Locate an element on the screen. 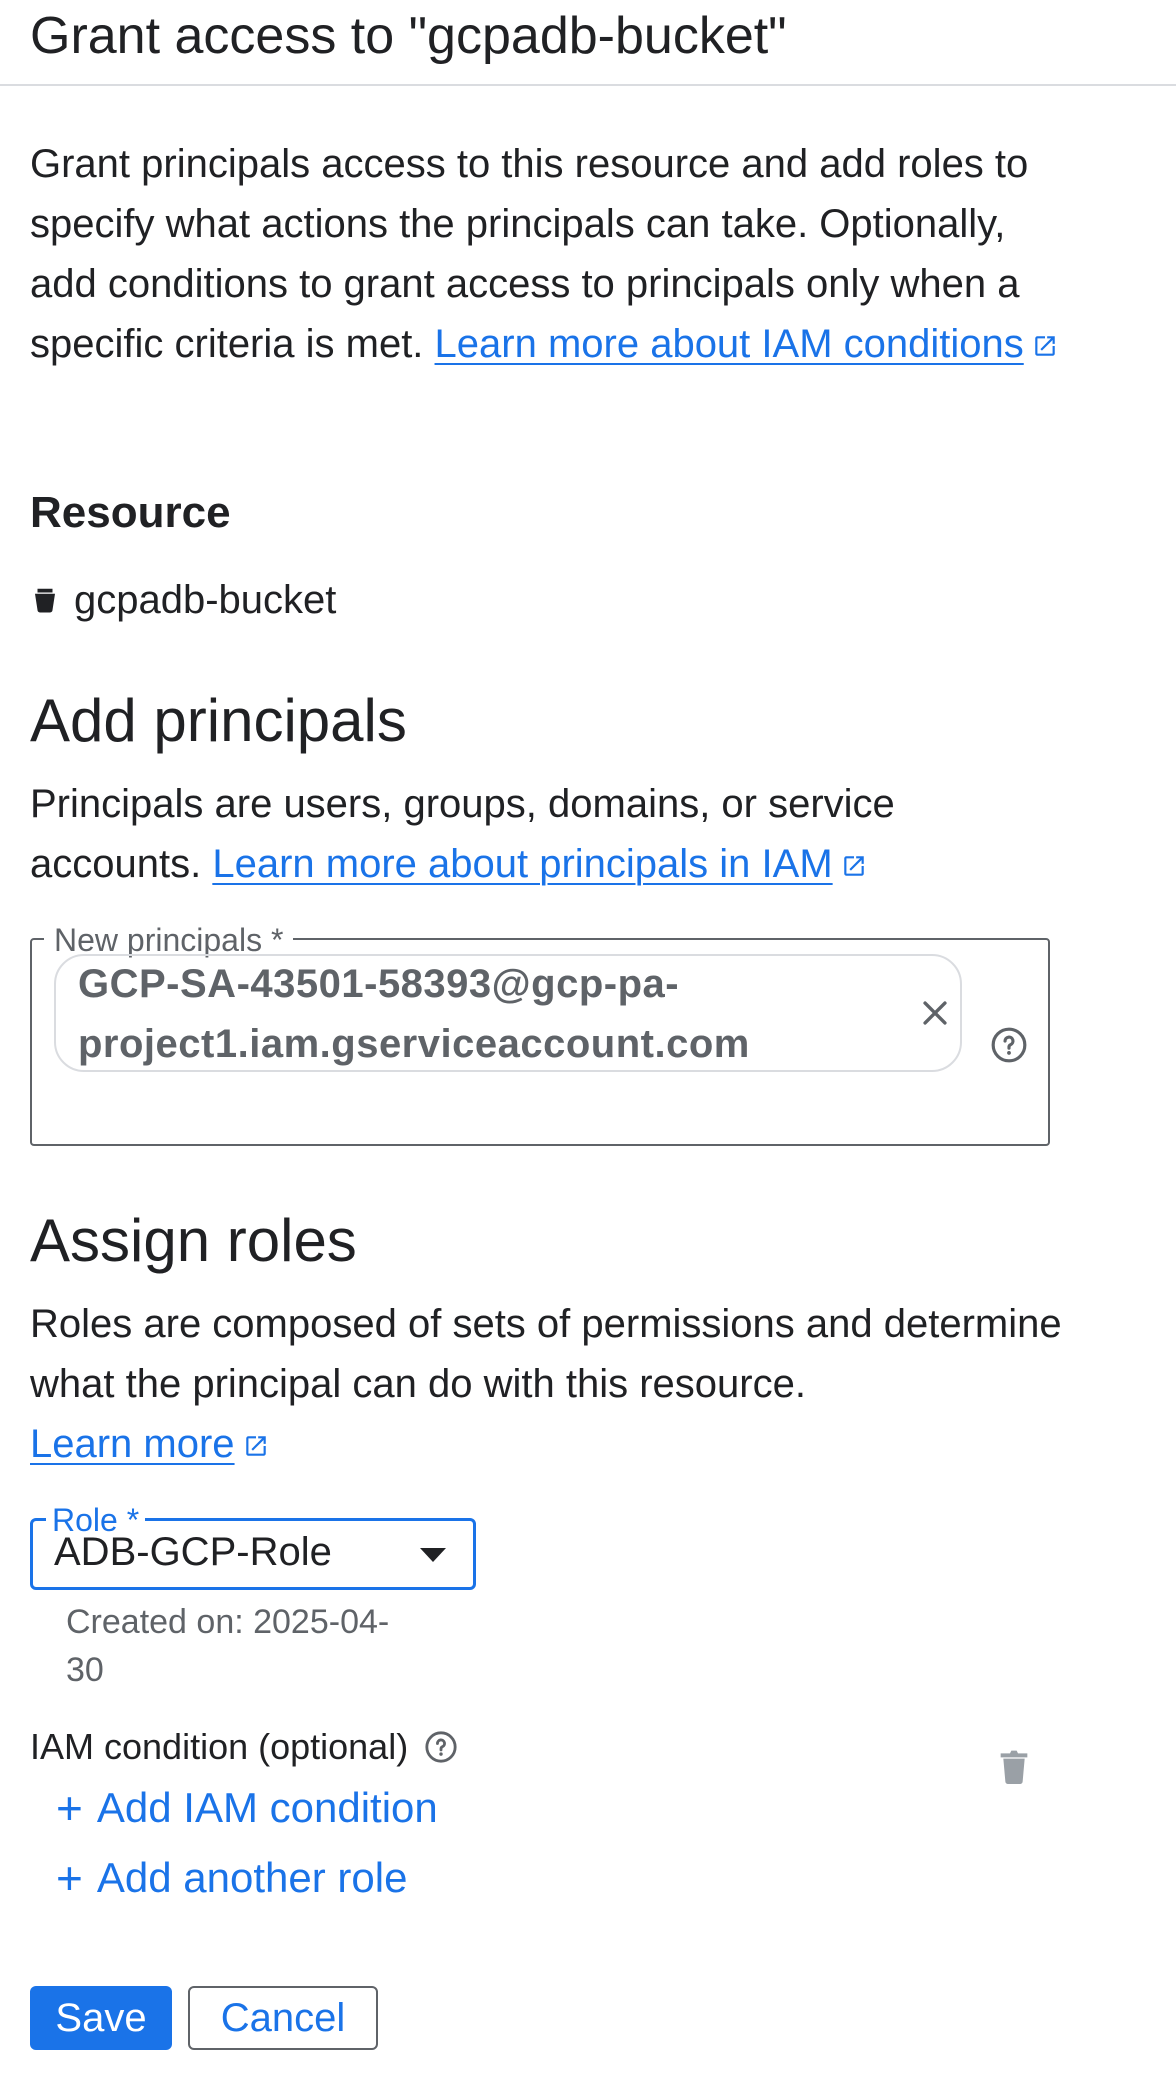 This screenshot has height=2086, width=1176. delete-icon is located at coordinates (1014, 1766).